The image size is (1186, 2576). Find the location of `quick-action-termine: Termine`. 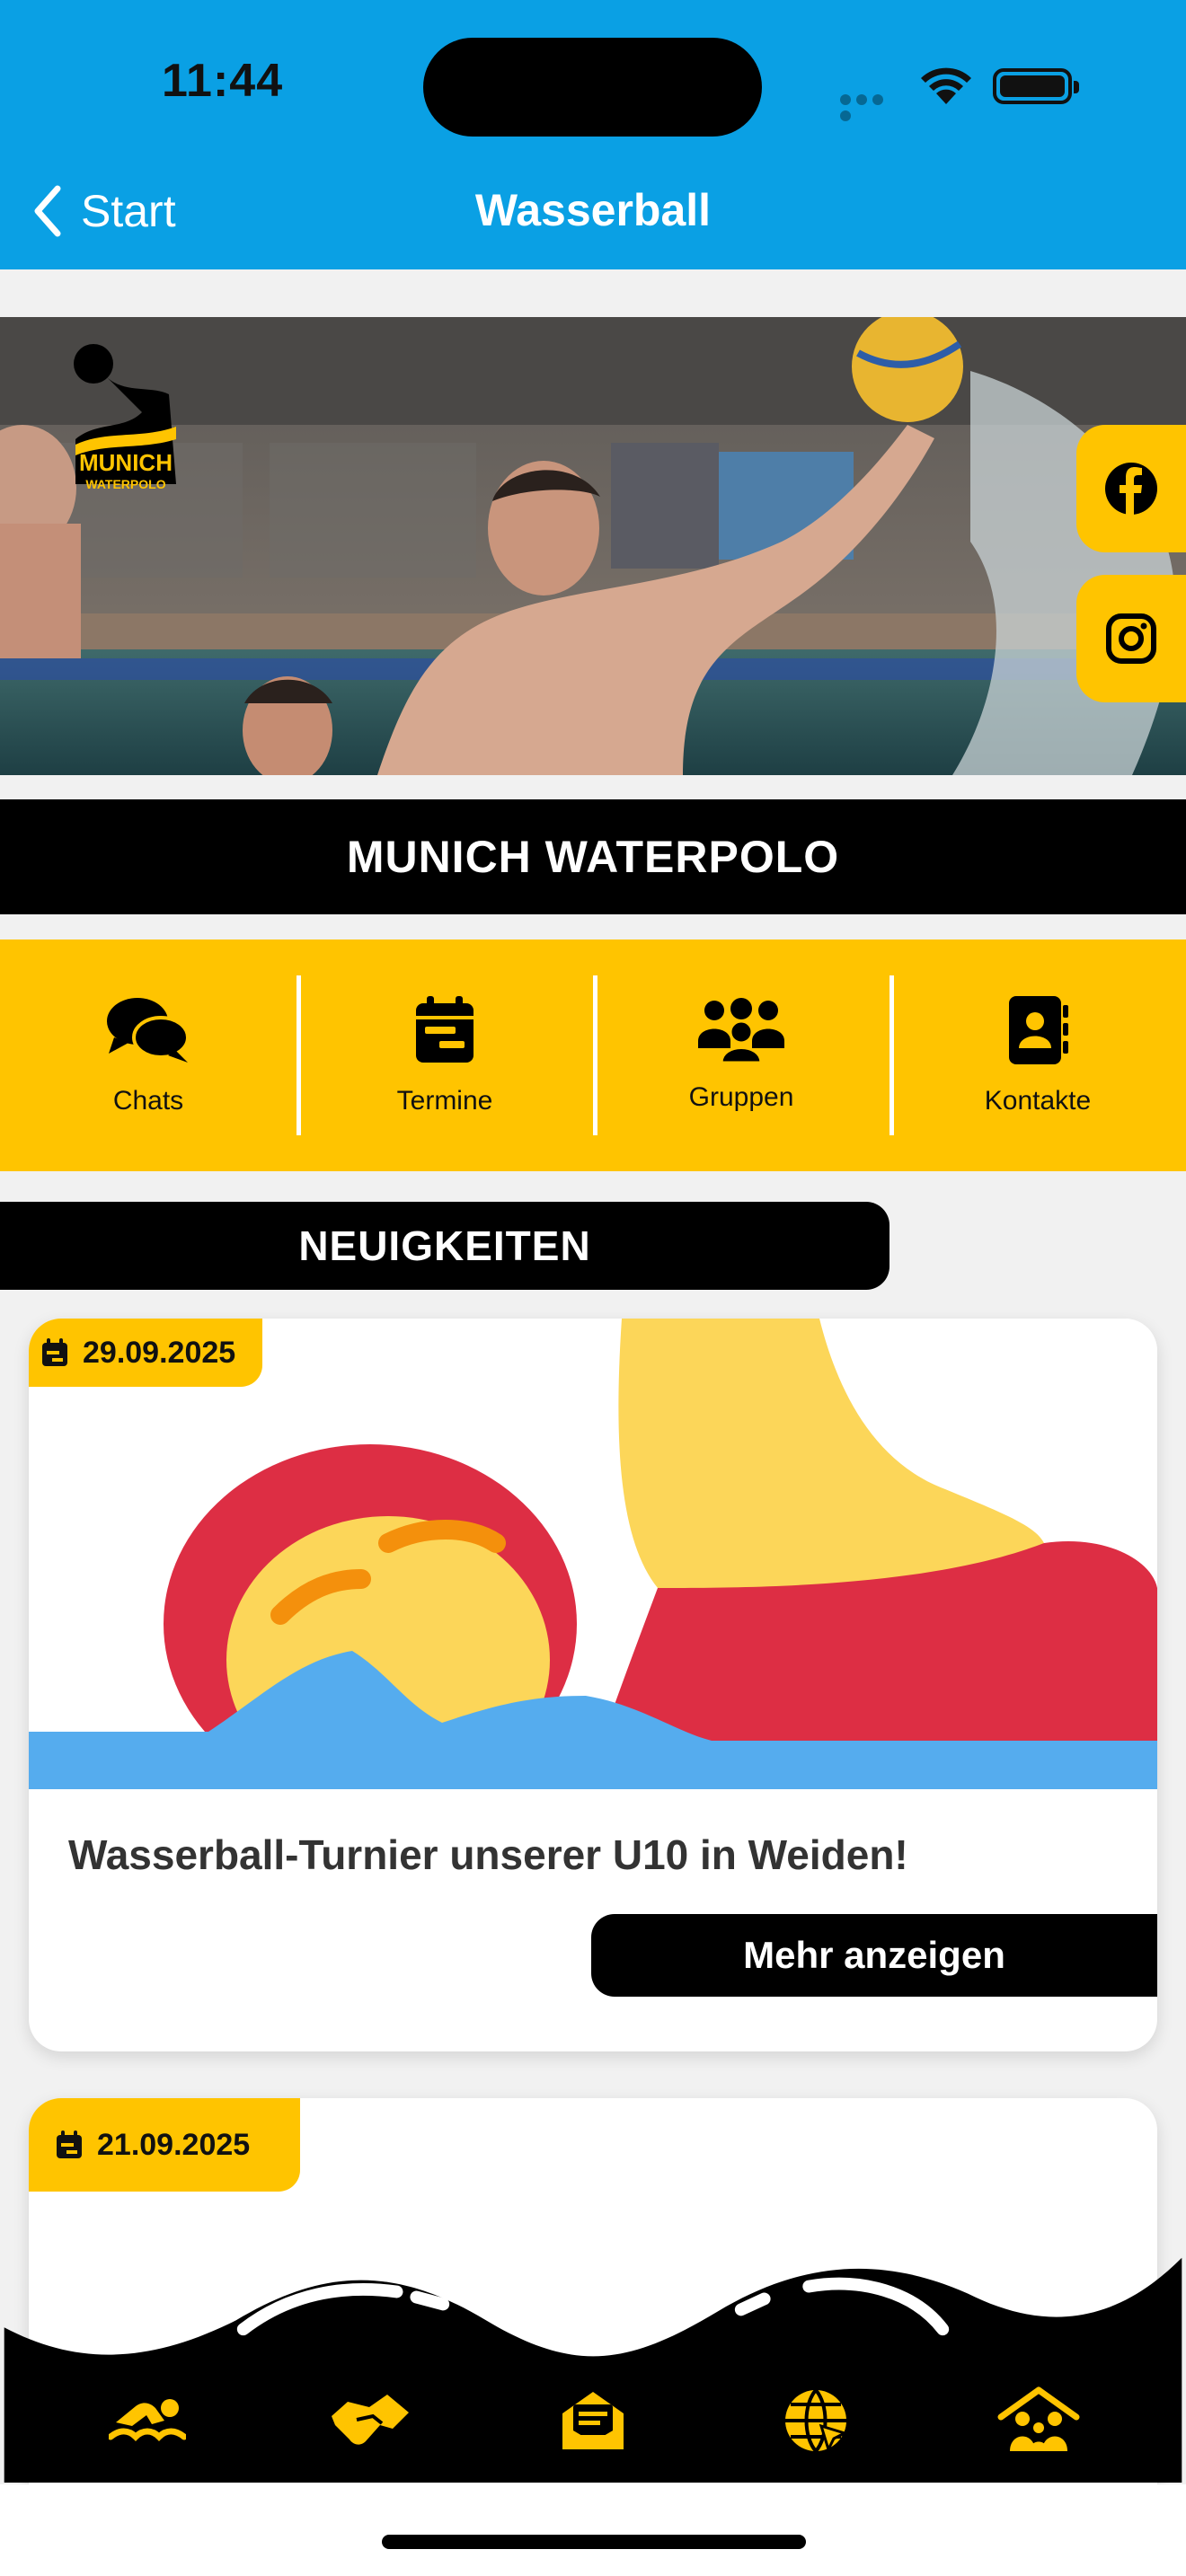

quick-action-termine: Termine is located at coordinates (444, 1055).